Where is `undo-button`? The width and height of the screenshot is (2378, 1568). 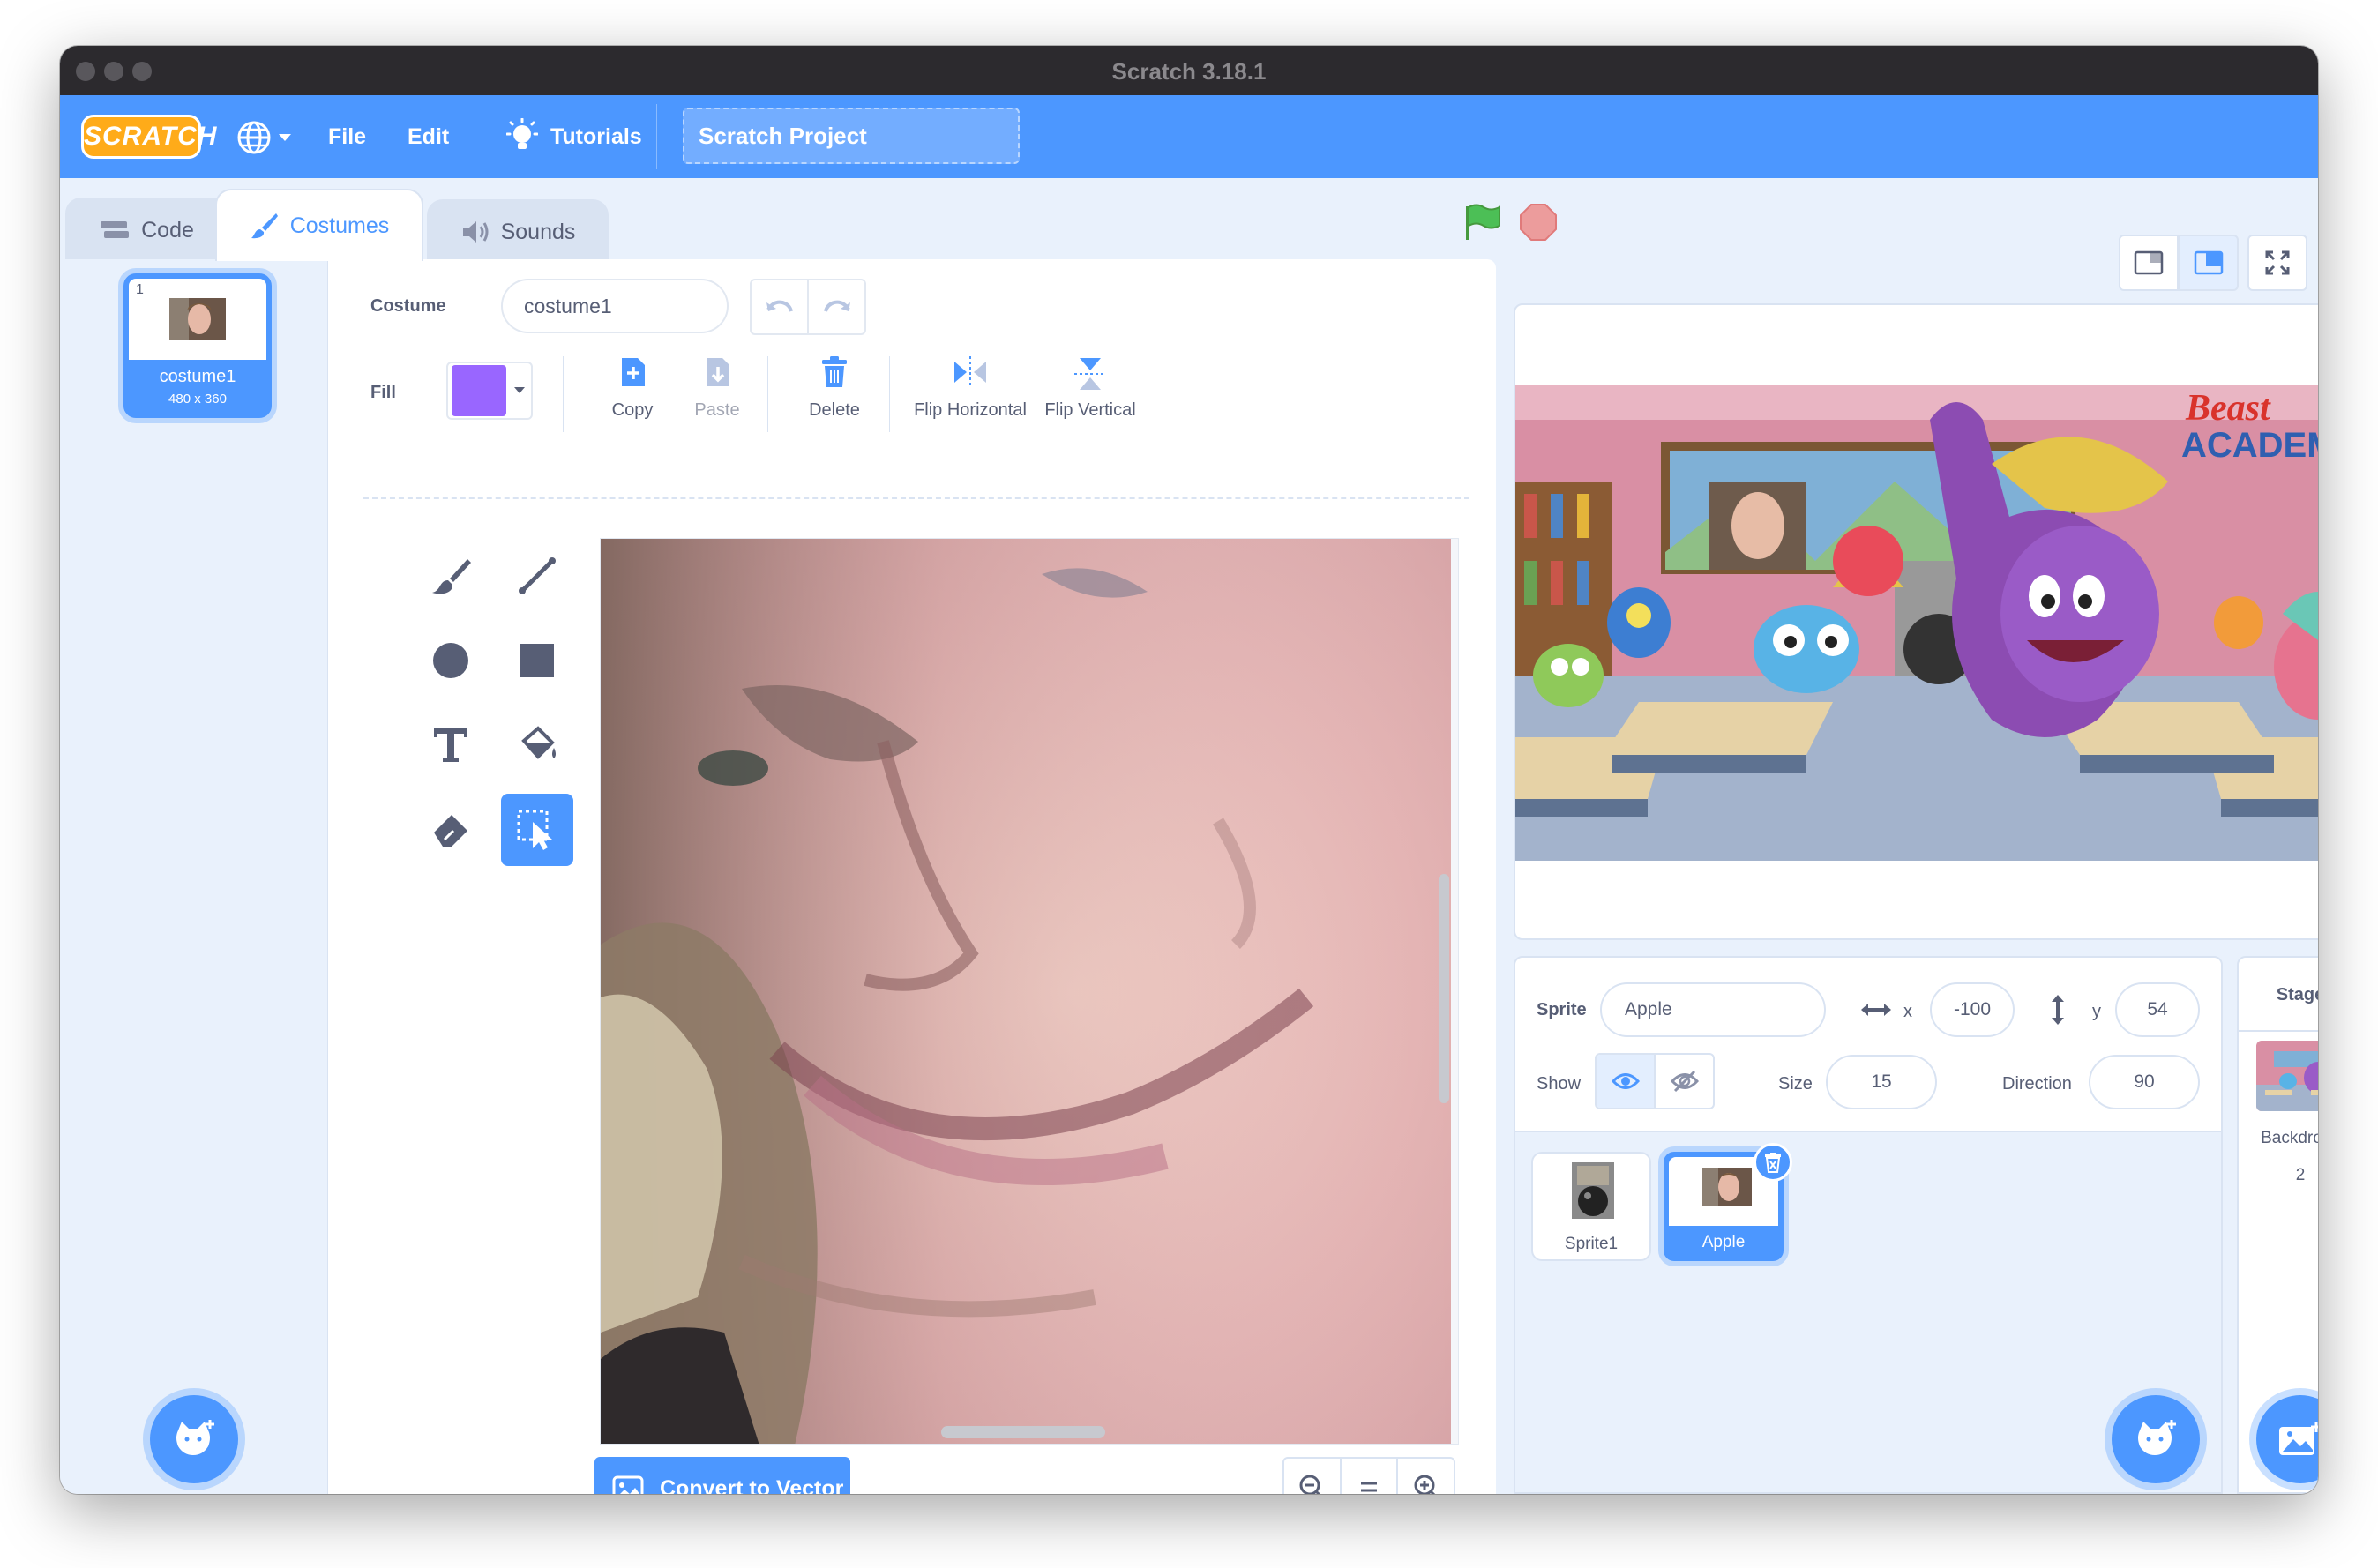
undo-button is located at coordinates (780, 306).